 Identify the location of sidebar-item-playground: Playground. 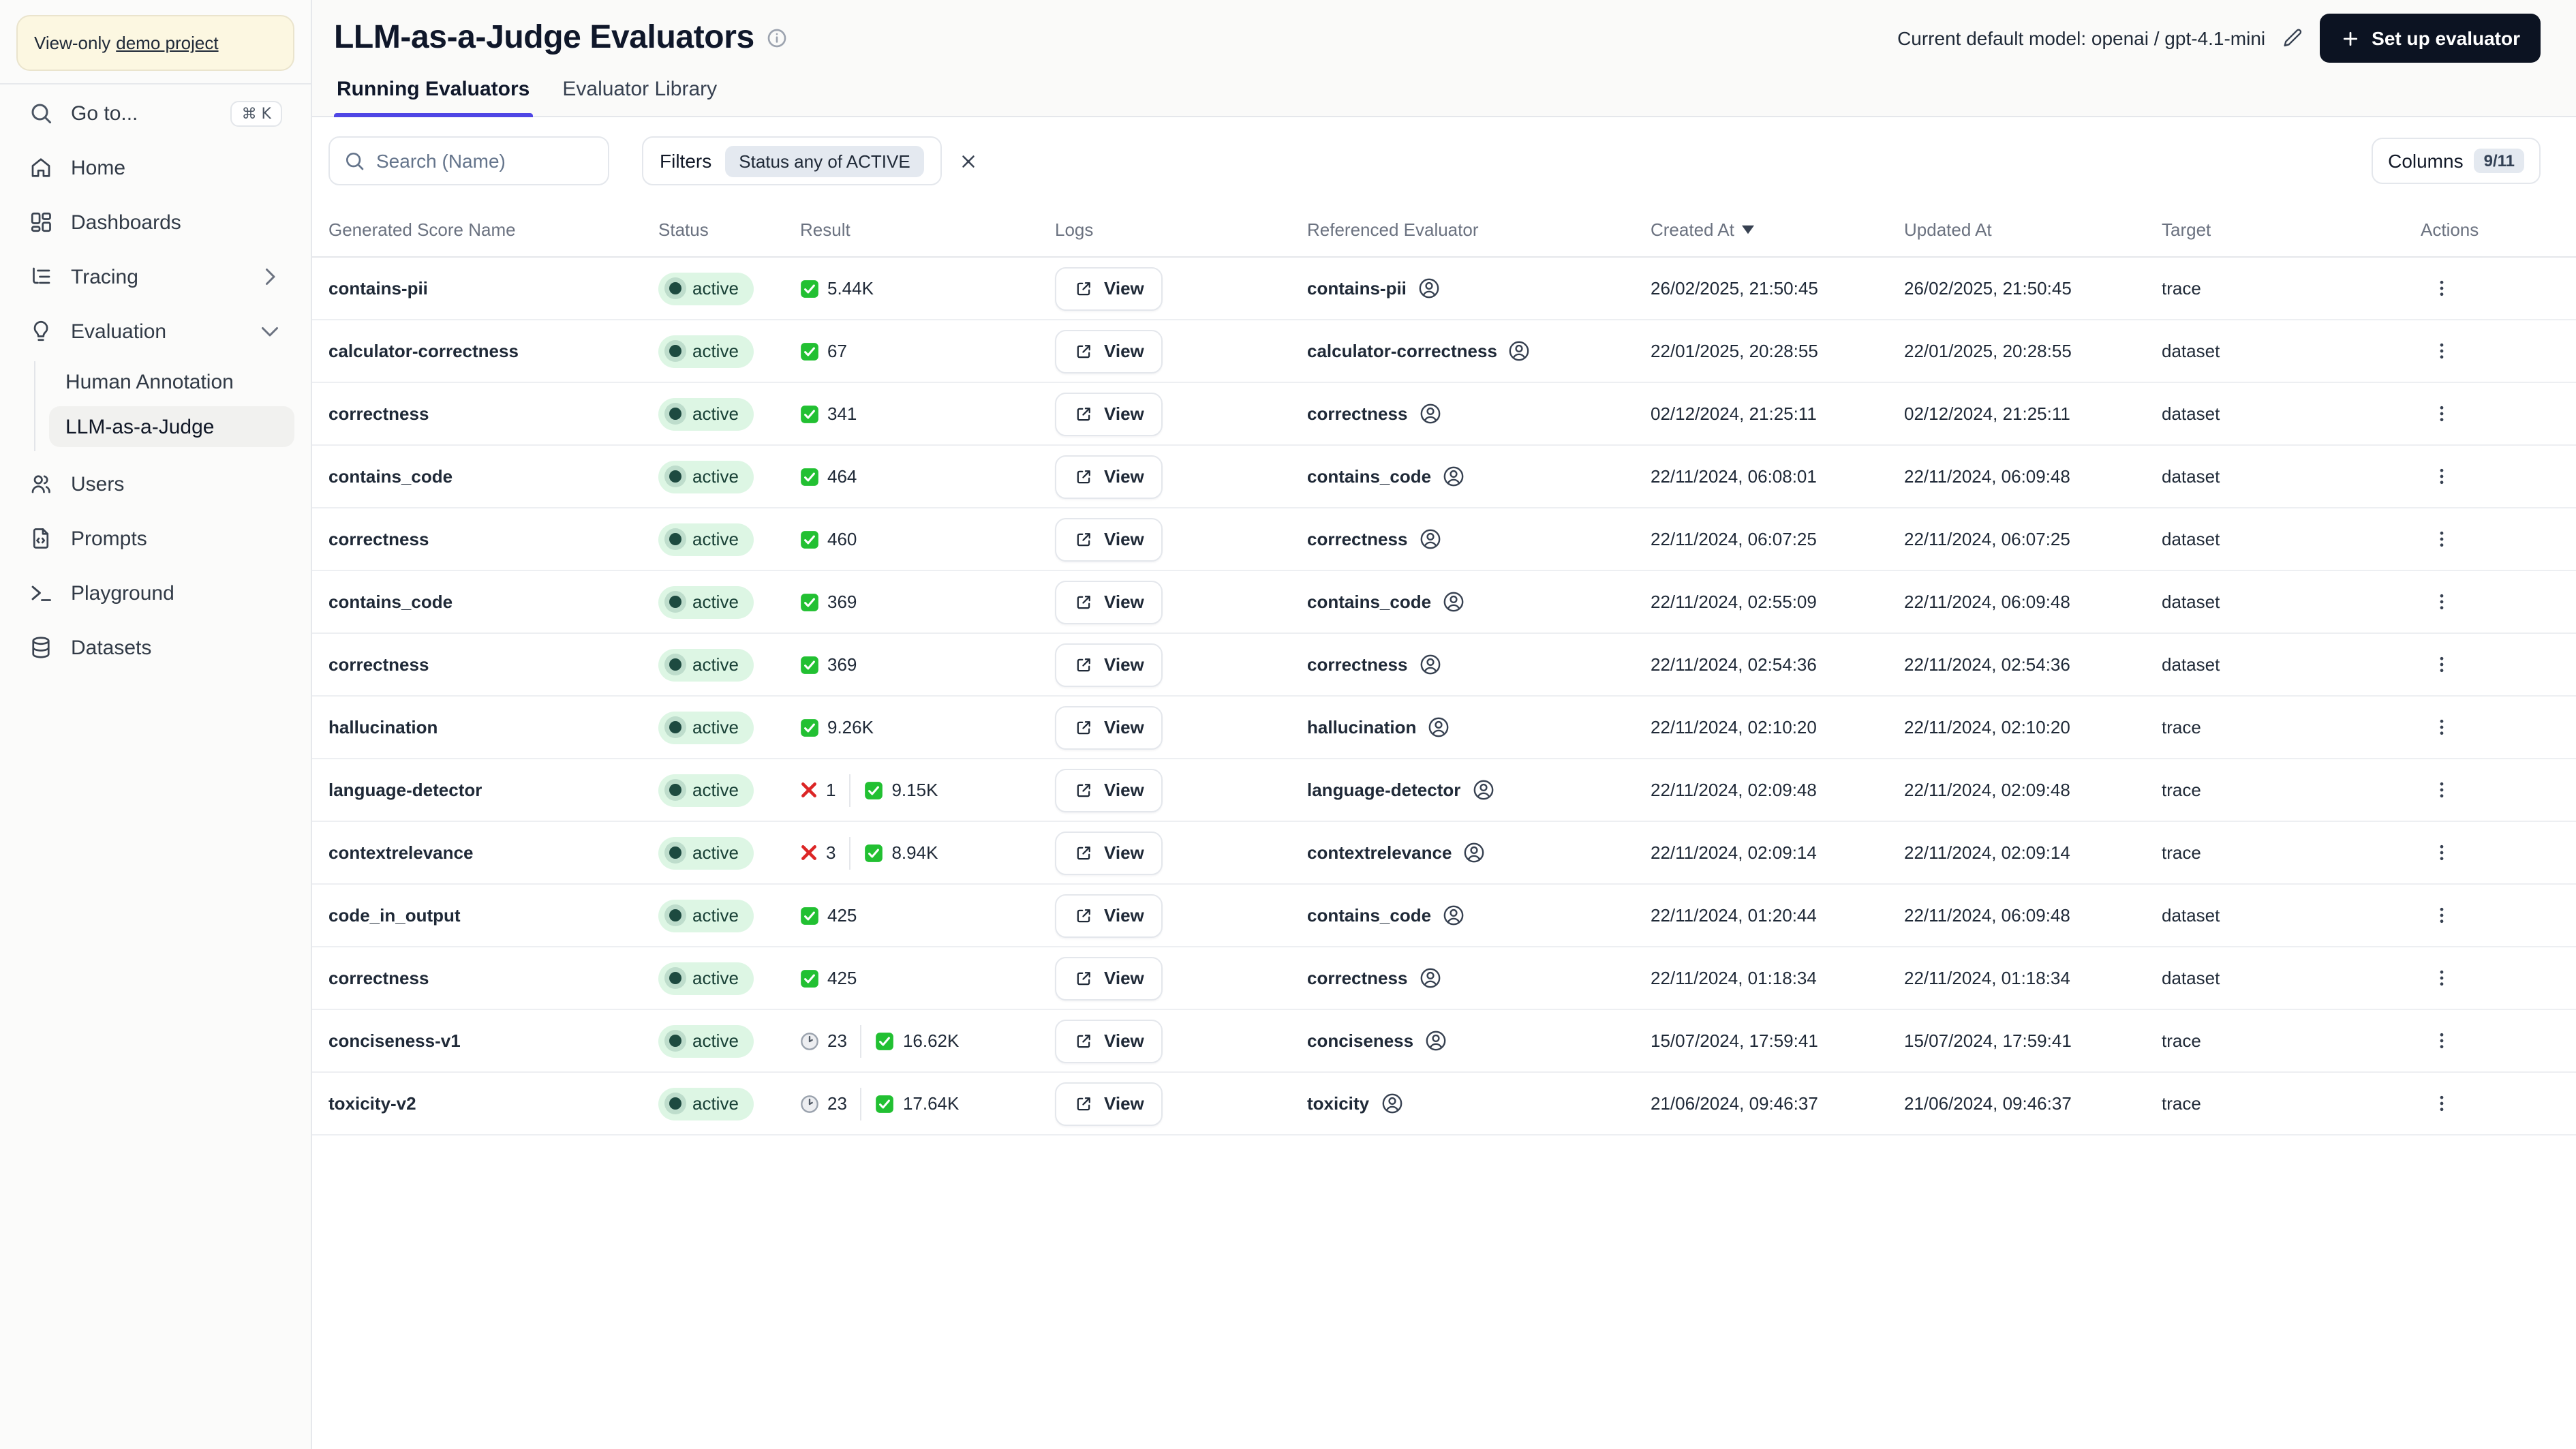
(155, 592).